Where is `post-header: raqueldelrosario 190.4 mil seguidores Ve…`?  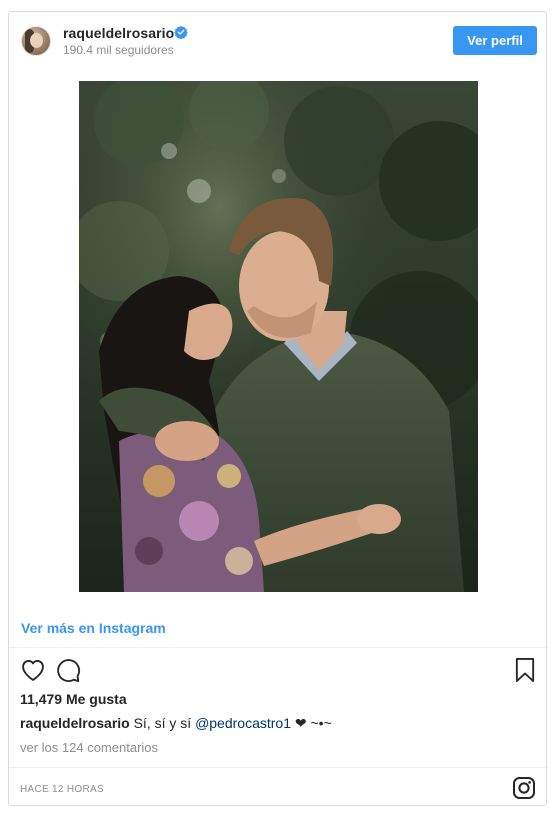
post-header: raqueldelrosario 190.4 mil seguidores Ve… is located at coordinates (277, 41).